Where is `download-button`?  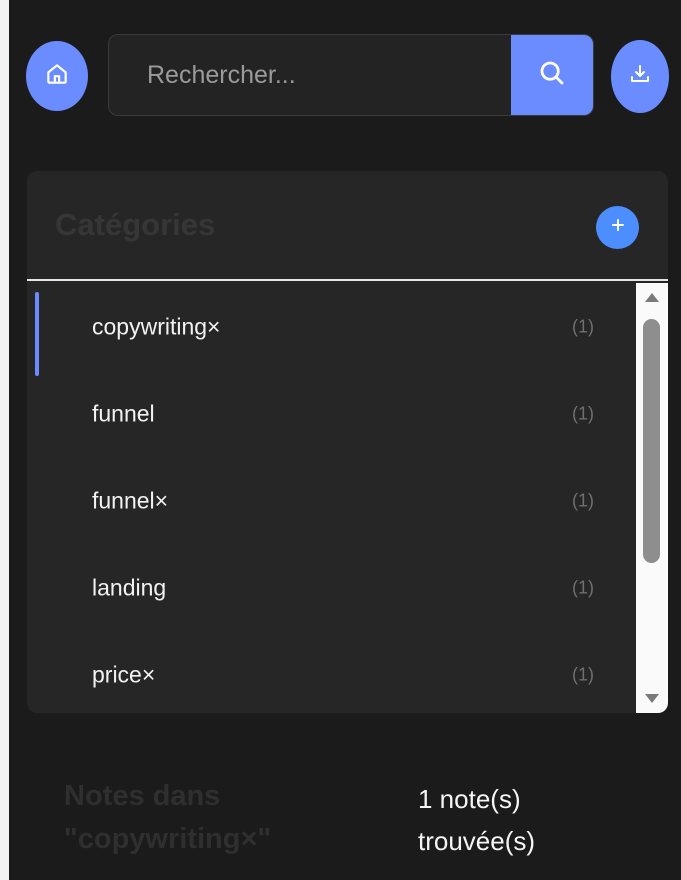
download-button is located at coordinates (640, 76).